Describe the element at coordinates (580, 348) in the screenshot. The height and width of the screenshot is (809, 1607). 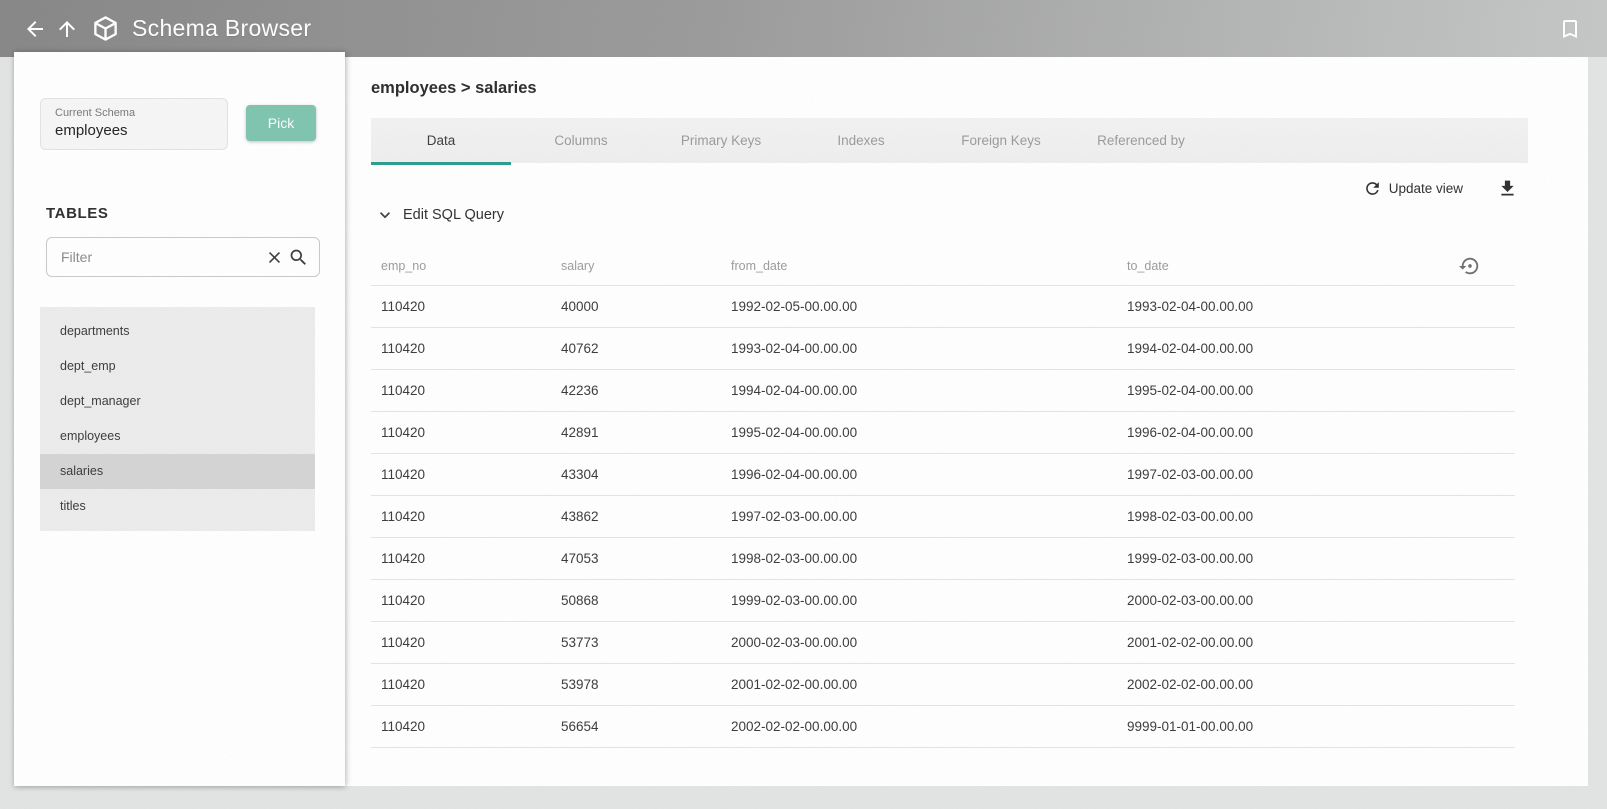
I see `table-cell: 40762` at that location.